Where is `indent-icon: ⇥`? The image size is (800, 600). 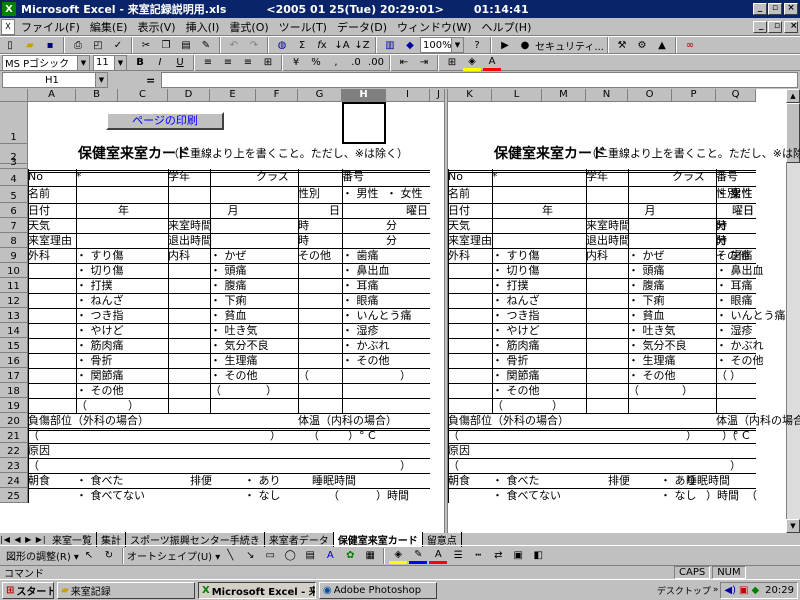
indent-icon: ⇥ is located at coordinates (424, 63).